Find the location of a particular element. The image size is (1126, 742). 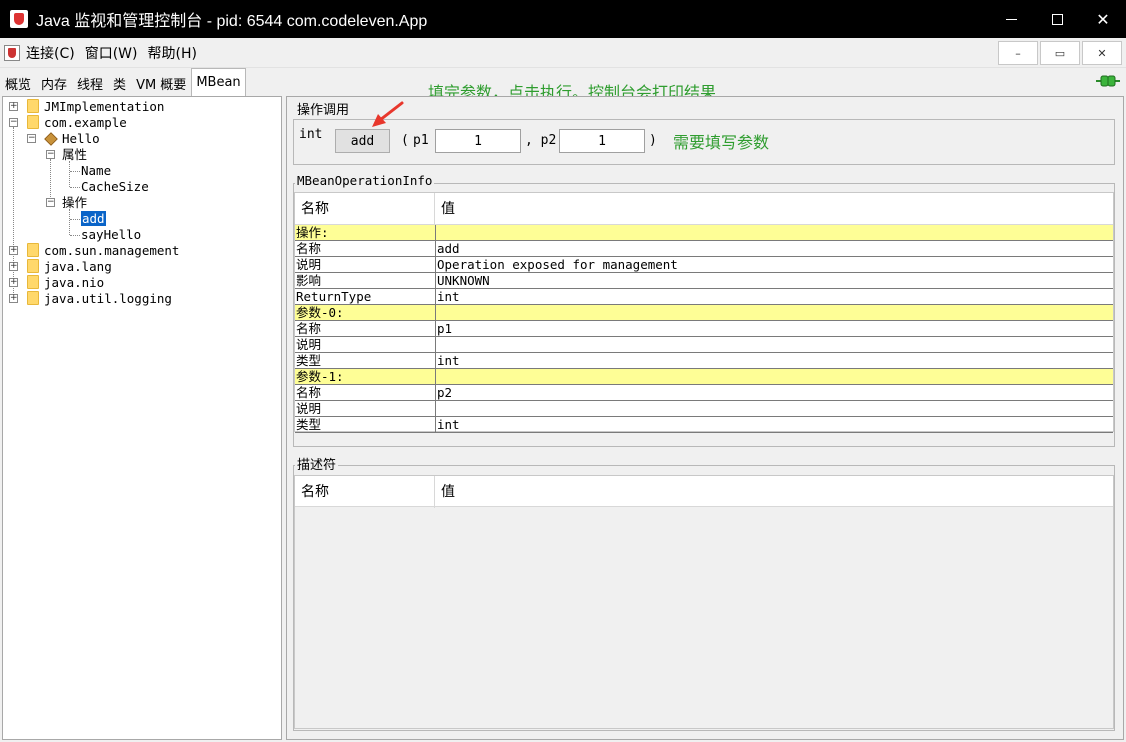

minimize-button is located at coordinates (1011, 19).